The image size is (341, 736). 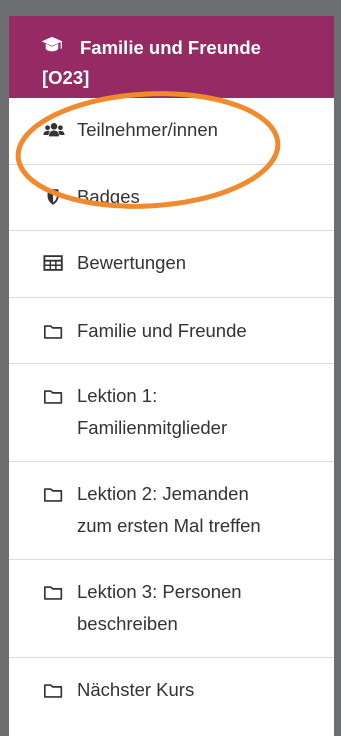 I want to click on nav-item-label-line2: beschreiben, so click(x=127, y=623).